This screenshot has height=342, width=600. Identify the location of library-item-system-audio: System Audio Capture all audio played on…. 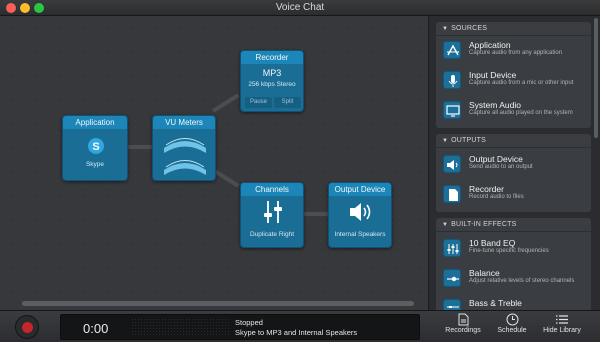
(513, 111).